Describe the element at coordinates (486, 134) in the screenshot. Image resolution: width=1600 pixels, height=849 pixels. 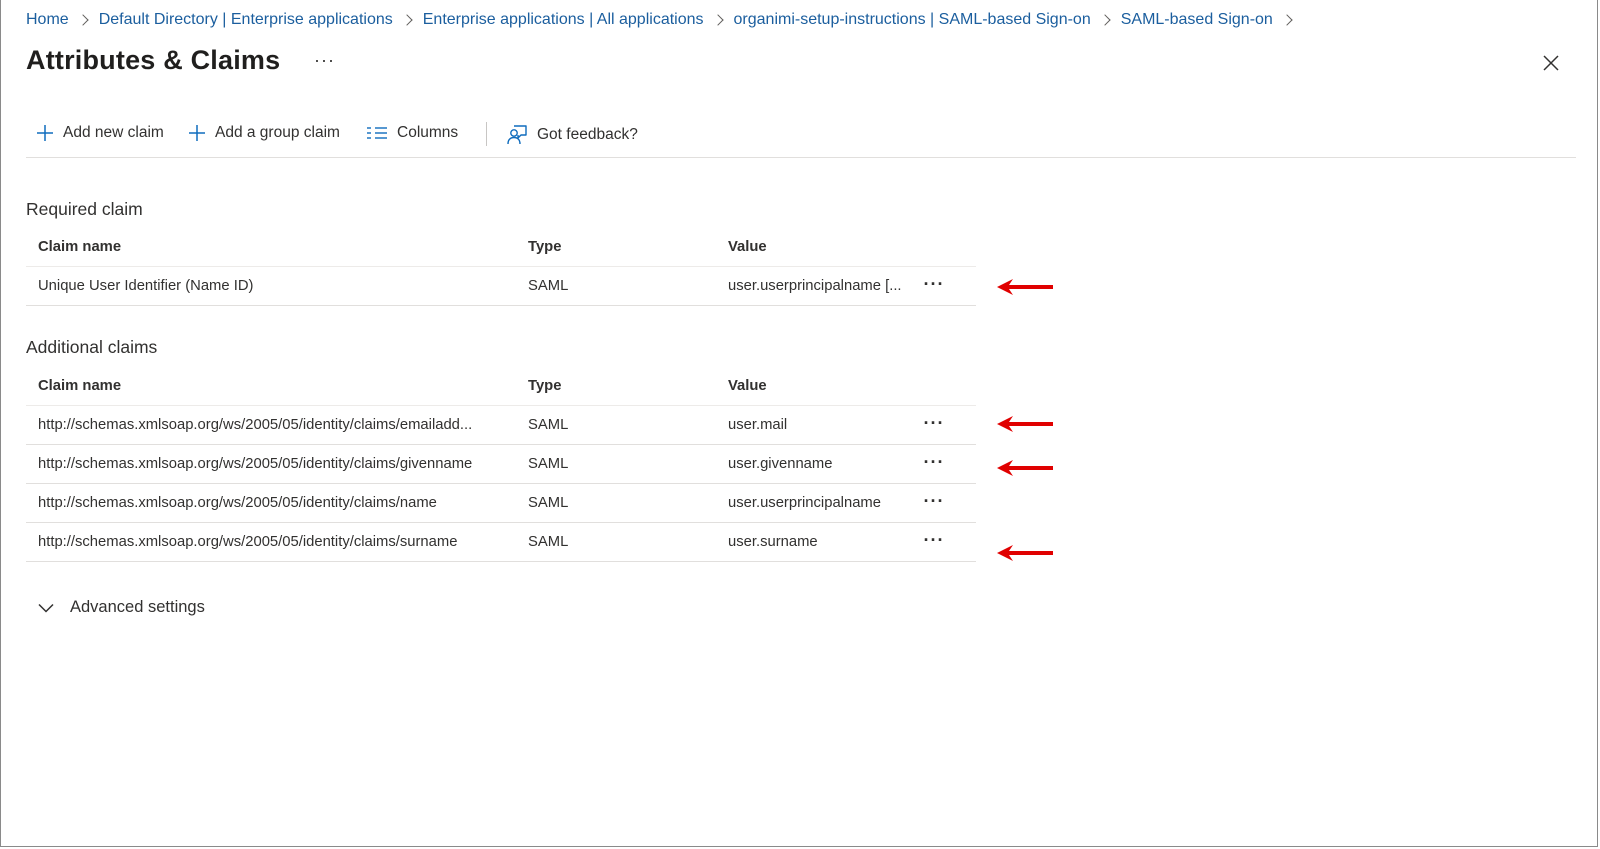
I see `toolbar-divider` at that location.